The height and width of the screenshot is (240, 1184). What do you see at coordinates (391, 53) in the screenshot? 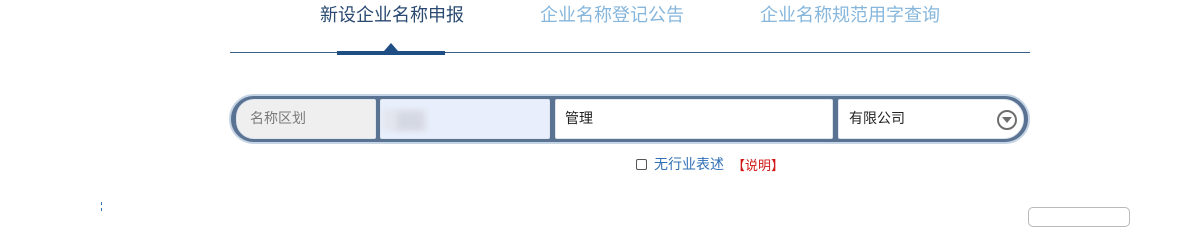
I see `active-tab-indicator` at bounding box center [391, 53].